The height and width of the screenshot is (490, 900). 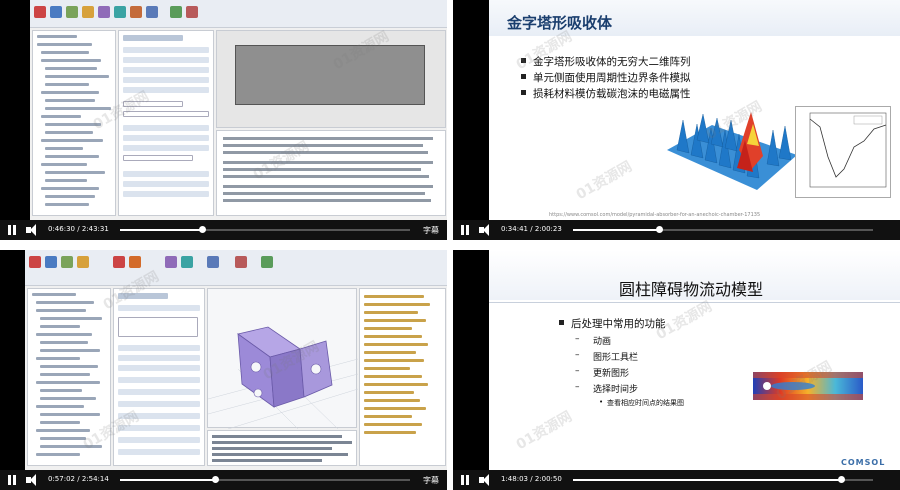 I want to click on time-display: 0:57:02 / 2:54:14, so click(x=78, y=479).